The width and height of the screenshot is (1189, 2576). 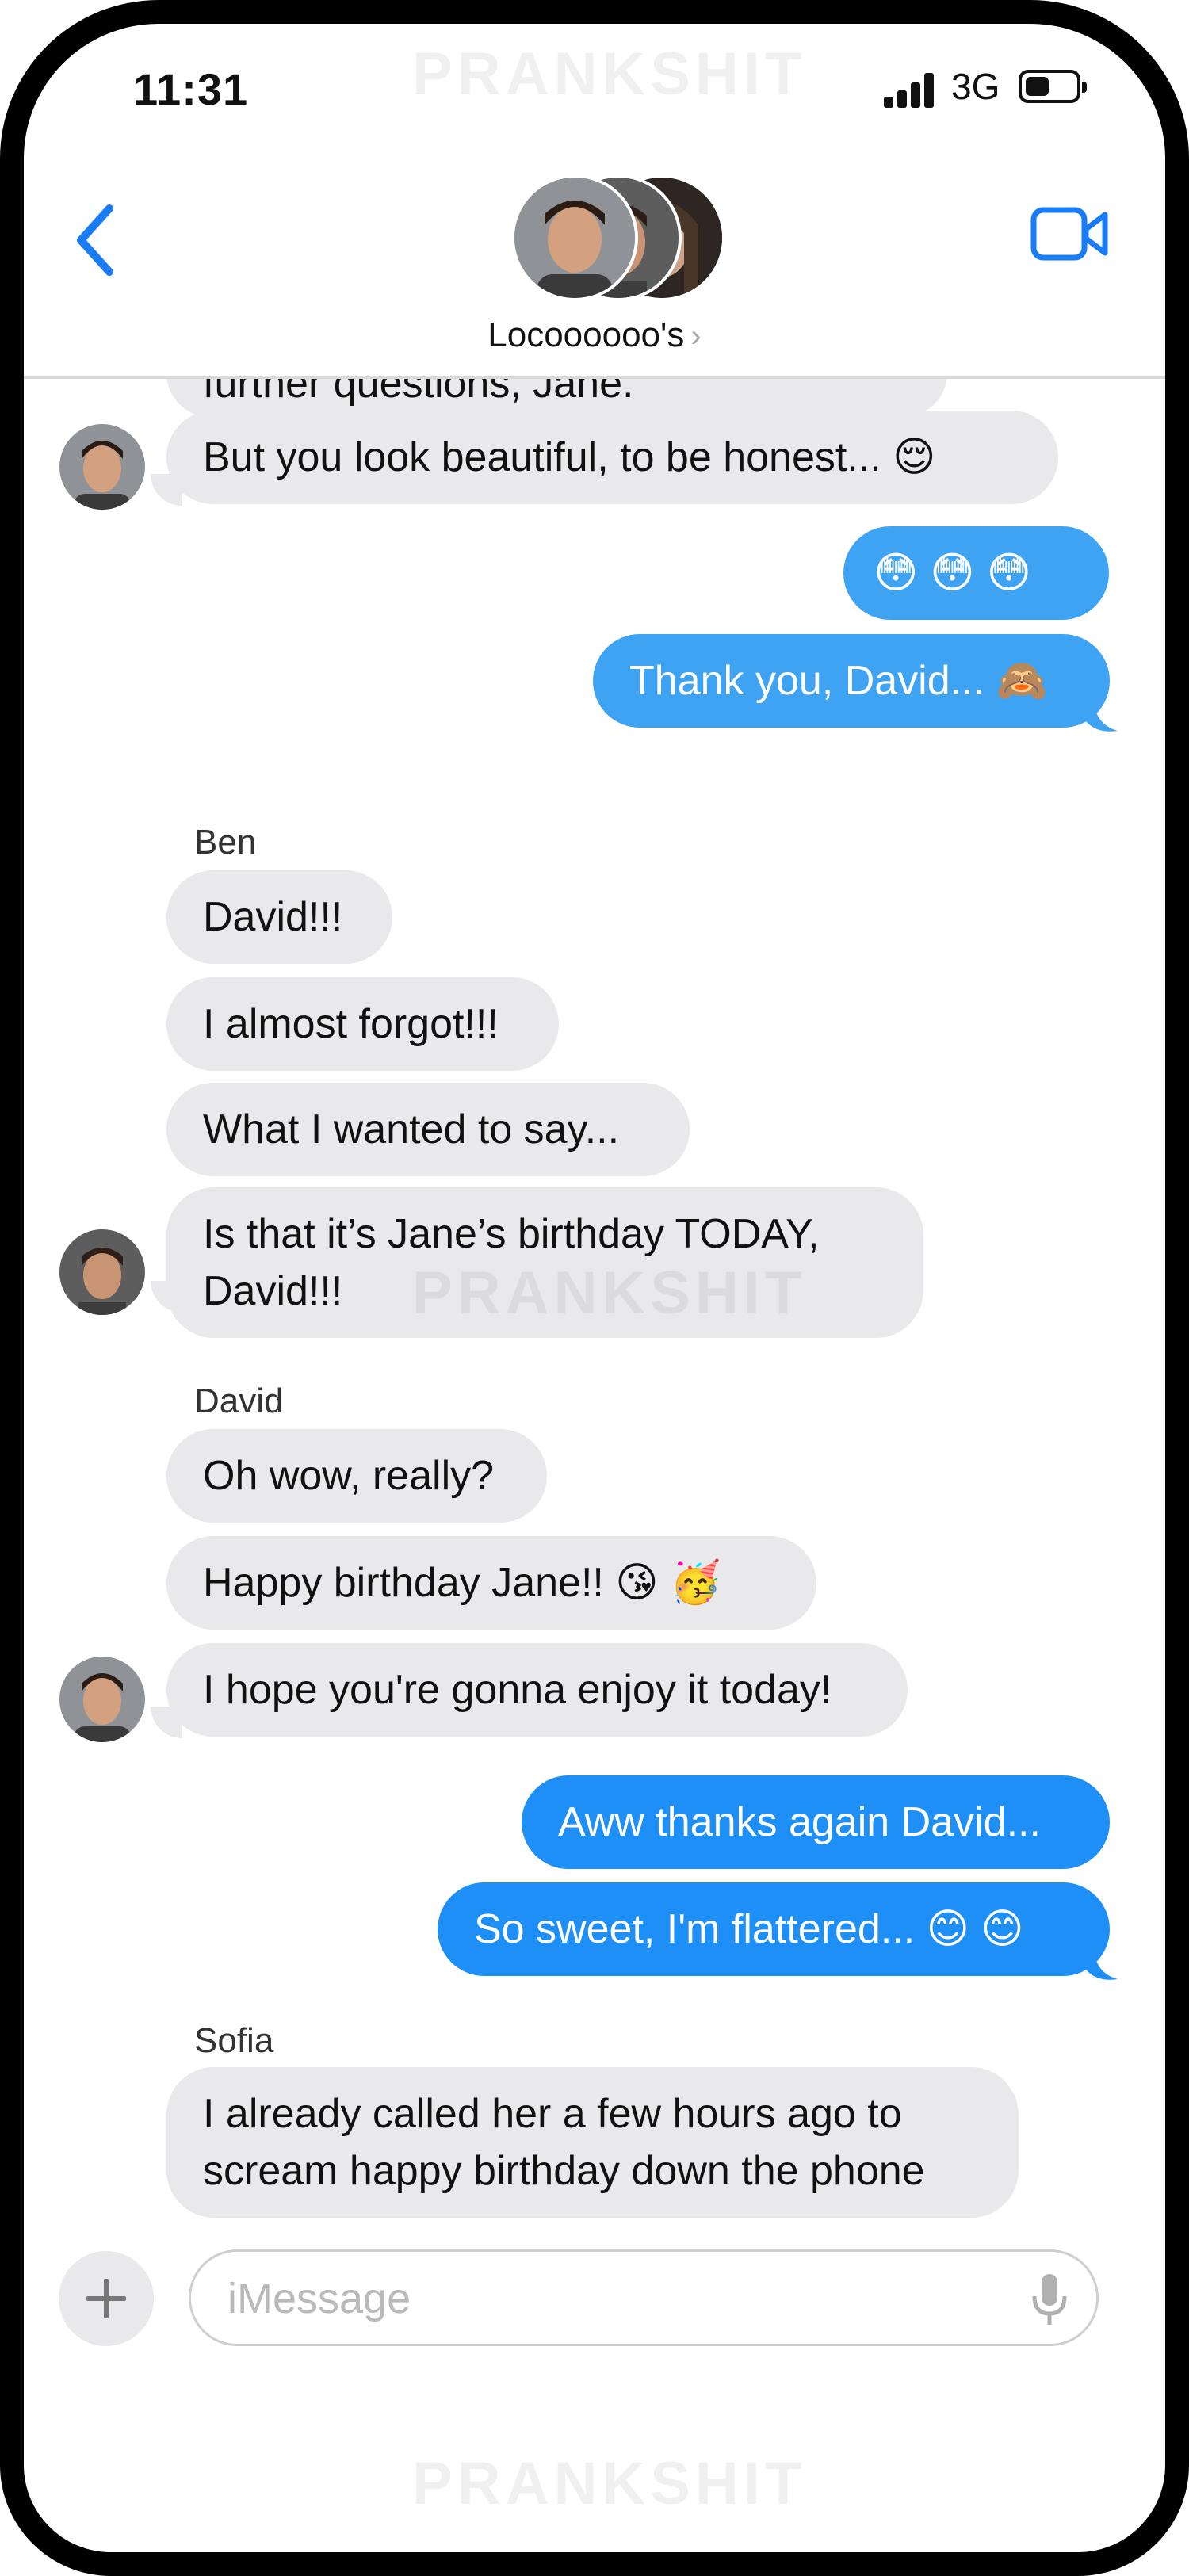 What do you see at coordinates (696, 336) in the screenshot?
I see `title-chevron-icon: ›` at bounding box center [696, 336].